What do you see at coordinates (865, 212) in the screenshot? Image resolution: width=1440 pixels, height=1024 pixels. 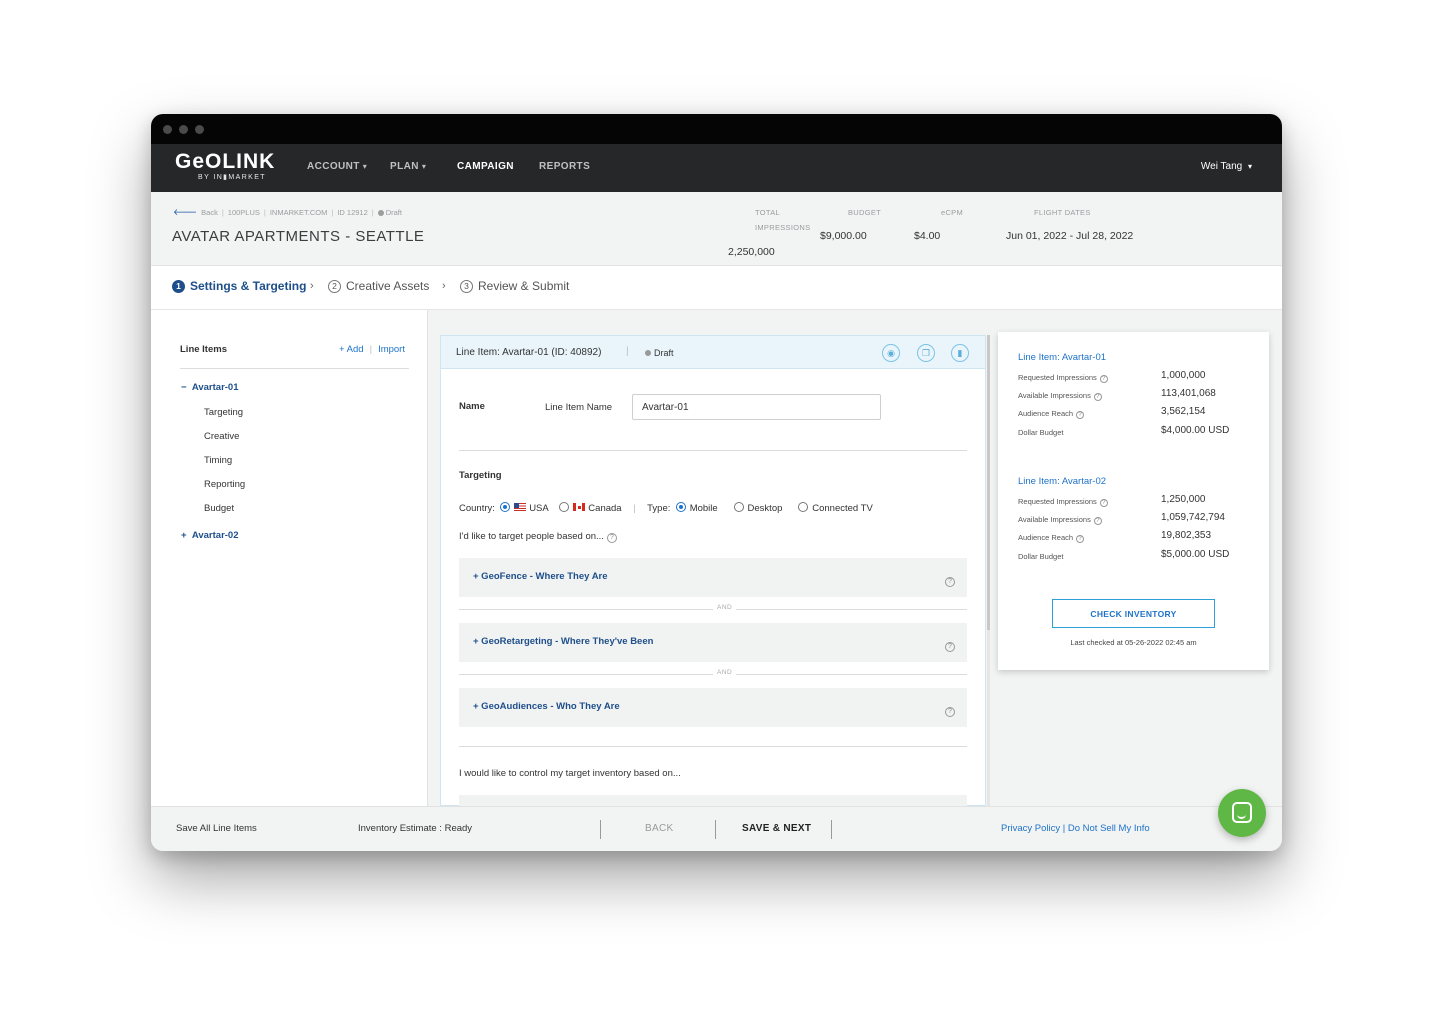 I see `budget-label: BUDGET` at bounding box center [865, 212].